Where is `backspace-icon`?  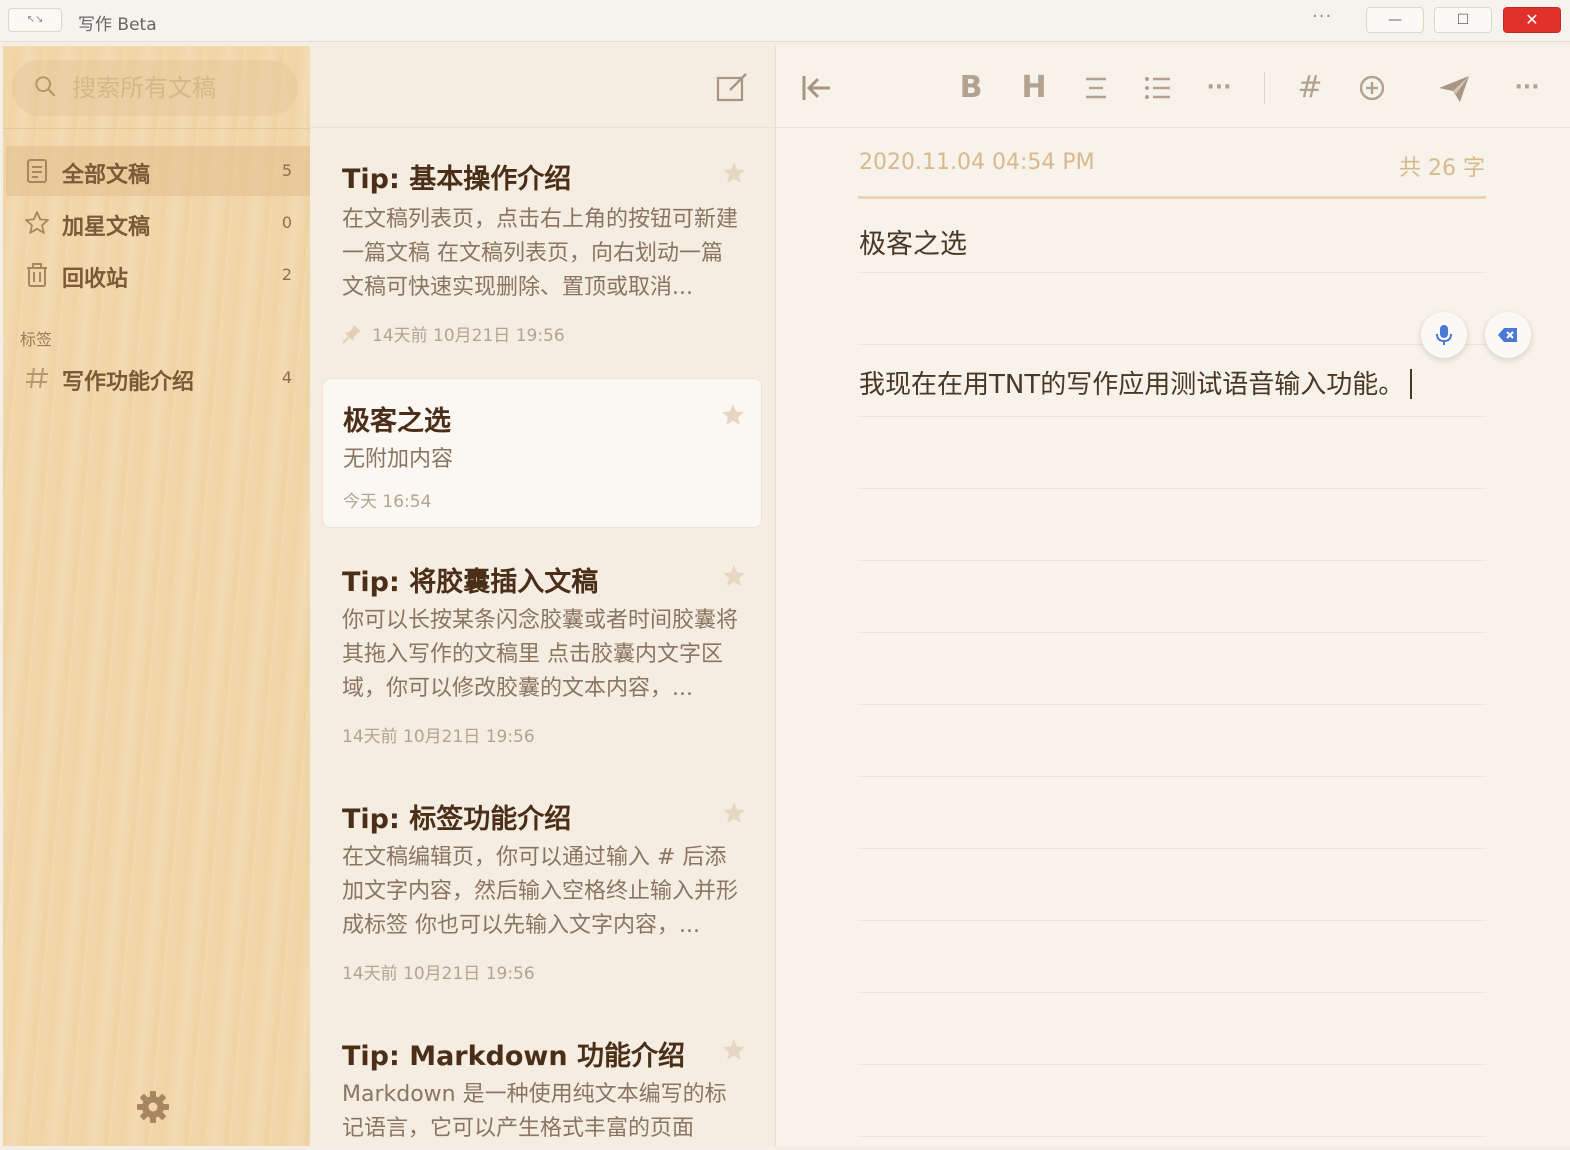 backspace-icon is located at coordinates (1507, 335).